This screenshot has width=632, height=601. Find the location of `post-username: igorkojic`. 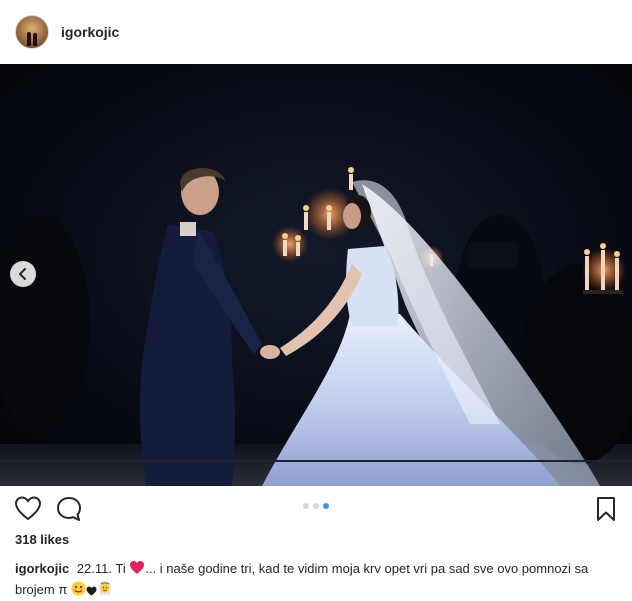

post-username: igorkojic is located at coordinates (90, 32).